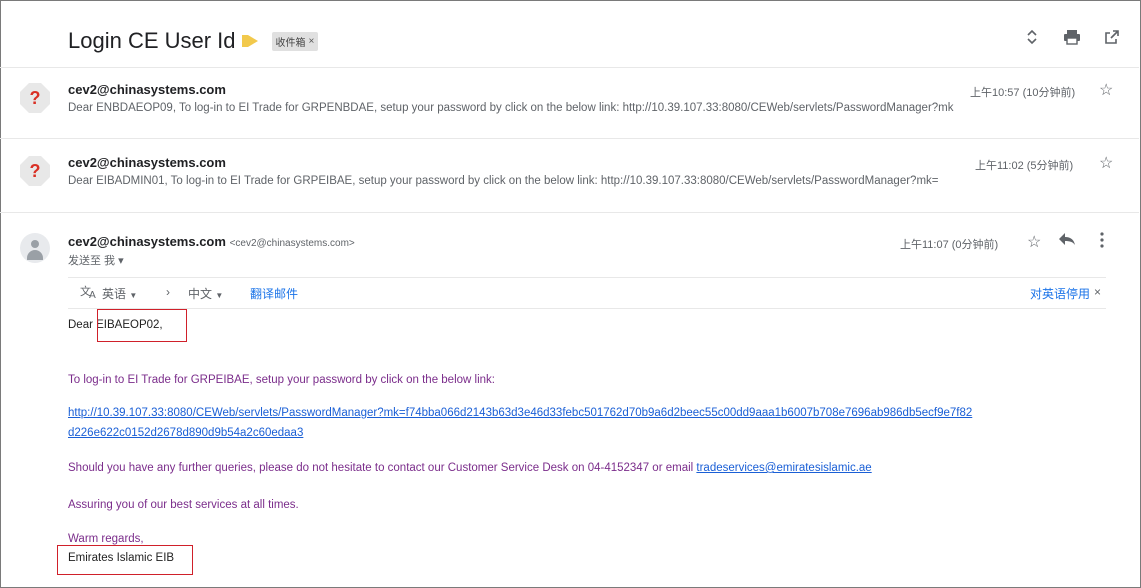  Describe the element at coordinates (783, 468) in the screenshot. I see `contact-email-link: tradeservices@emiratesislamic.ae` at that location.